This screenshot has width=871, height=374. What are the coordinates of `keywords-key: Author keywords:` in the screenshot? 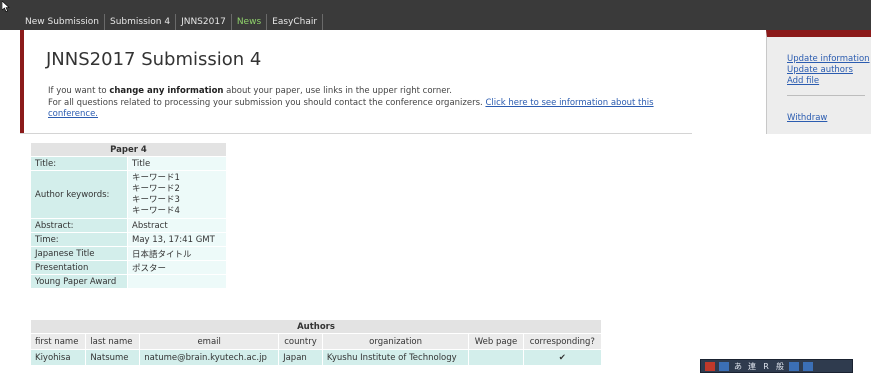 It's located at (79, 194).